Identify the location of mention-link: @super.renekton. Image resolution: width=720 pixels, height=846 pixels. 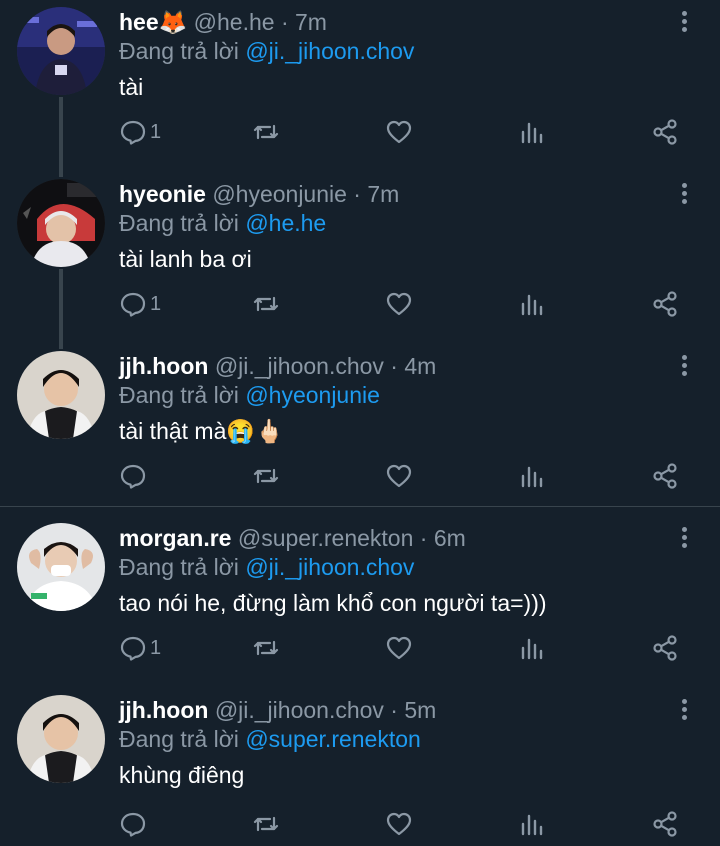
(333, 739).